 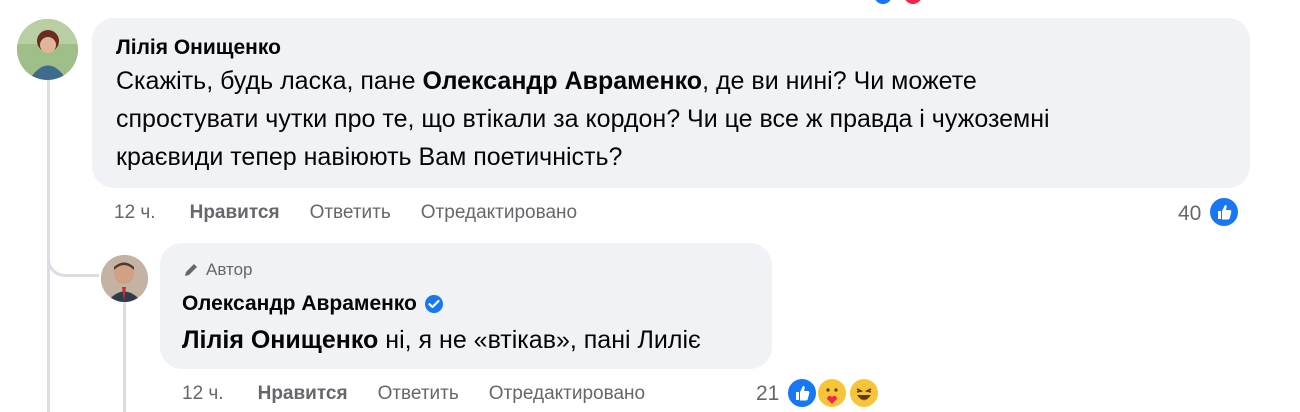 I want to click on reply-actions: 12 ч. Нравится Ответить Отредактировано, so click(x=428, y=394).